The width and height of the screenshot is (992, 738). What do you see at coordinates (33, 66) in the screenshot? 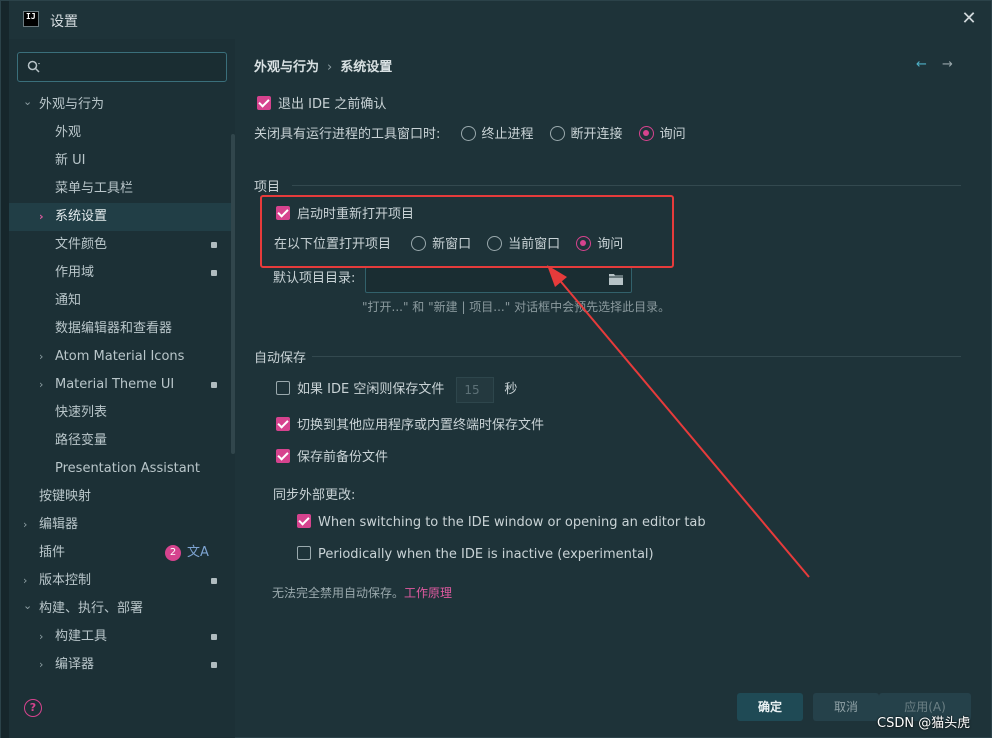
I see `search-icon` at bounding box center [33, 66].